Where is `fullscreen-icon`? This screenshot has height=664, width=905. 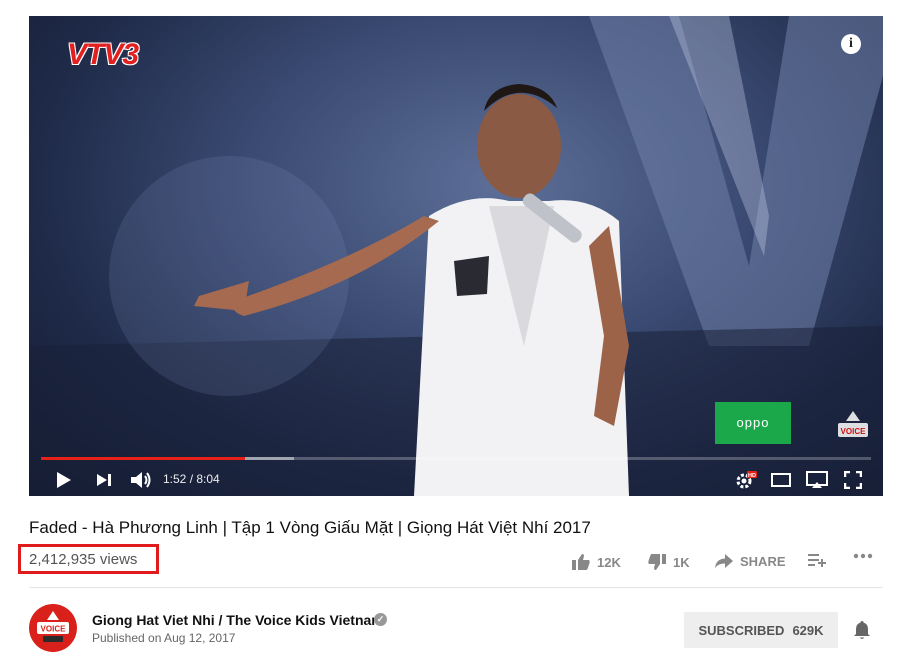
fullscreen-icon is located at coordinates (853, 480).